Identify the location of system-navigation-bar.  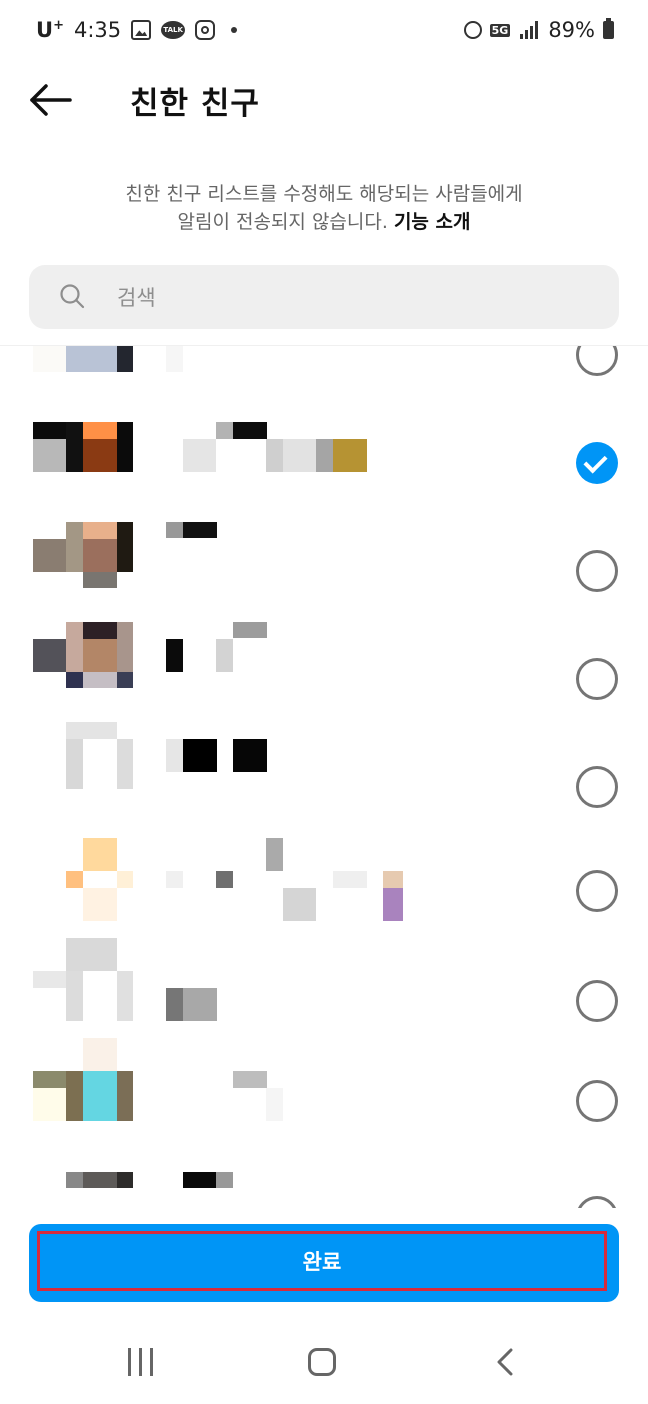
(324, 1362).